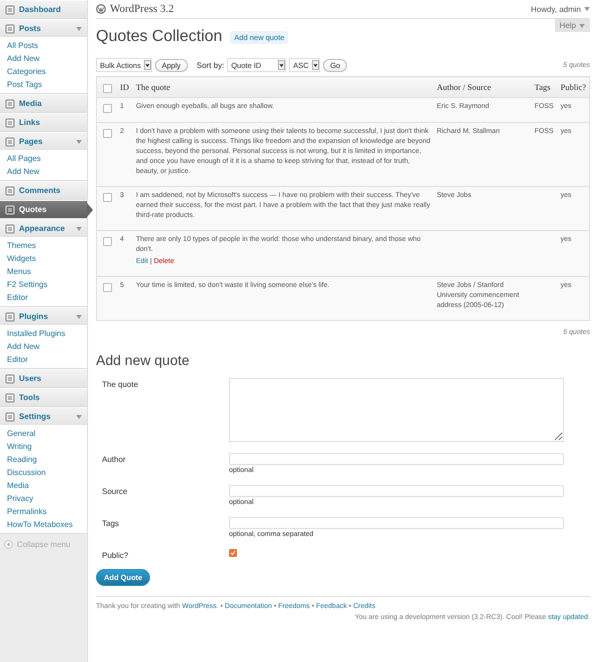  What do you see at coordinates (114, 460) in the screenshot?
I see `field-label: Author` at bounding box center [114, 460].